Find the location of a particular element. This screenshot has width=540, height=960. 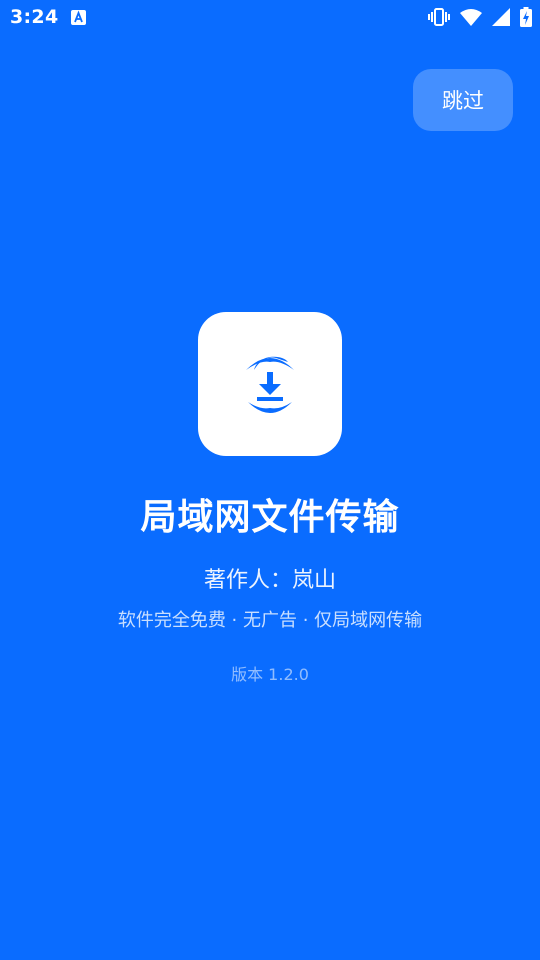

version-label: 版本 1.2.0 is located at coordinates (270, 674).